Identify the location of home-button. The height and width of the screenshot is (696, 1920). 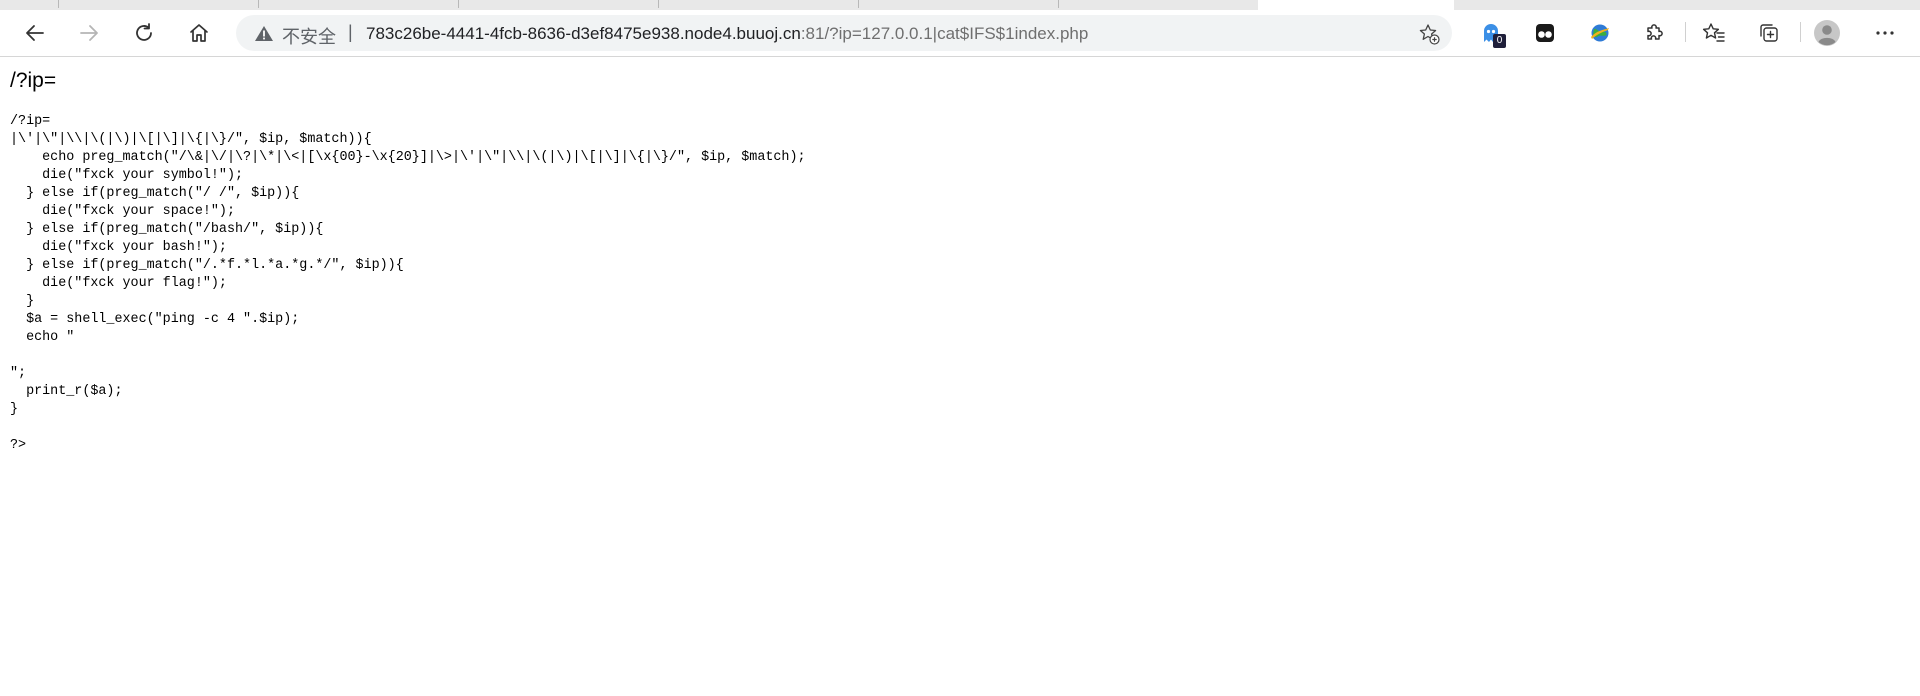
(199, 33).